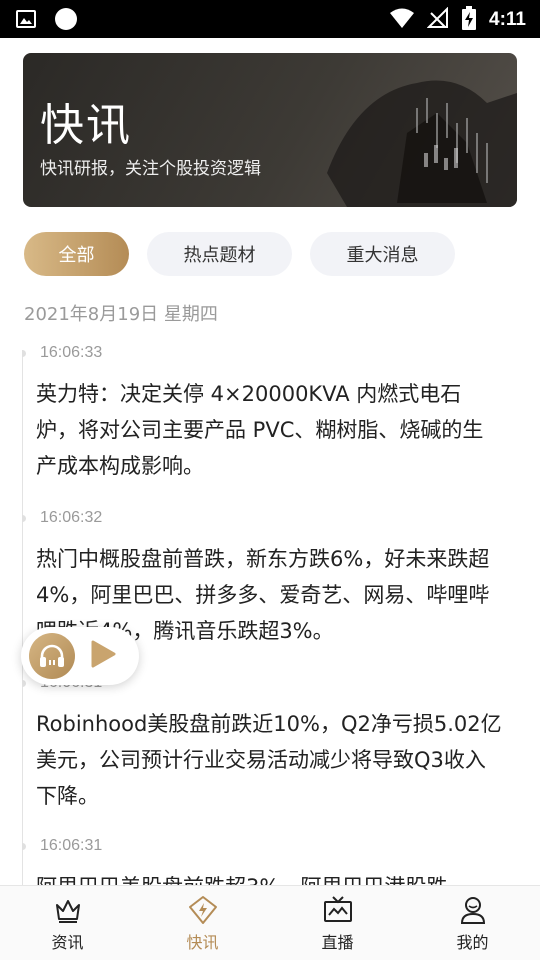  Describe the element at coordinates (80, 656) in the screenshot. I see `audio-player` at that location.